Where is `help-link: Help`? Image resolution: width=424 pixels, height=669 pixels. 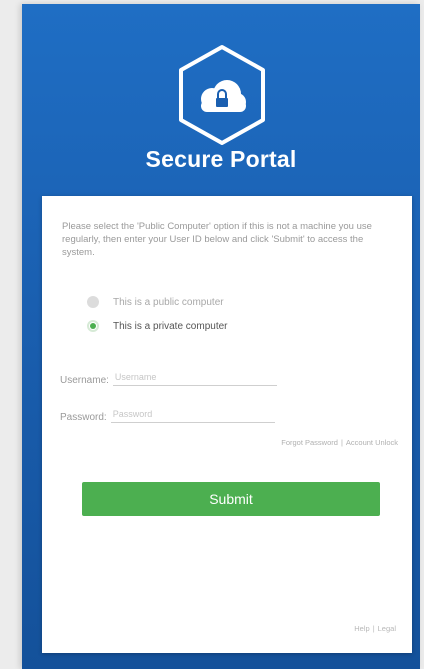 help-link: Help is located at coordinates (361, 628).